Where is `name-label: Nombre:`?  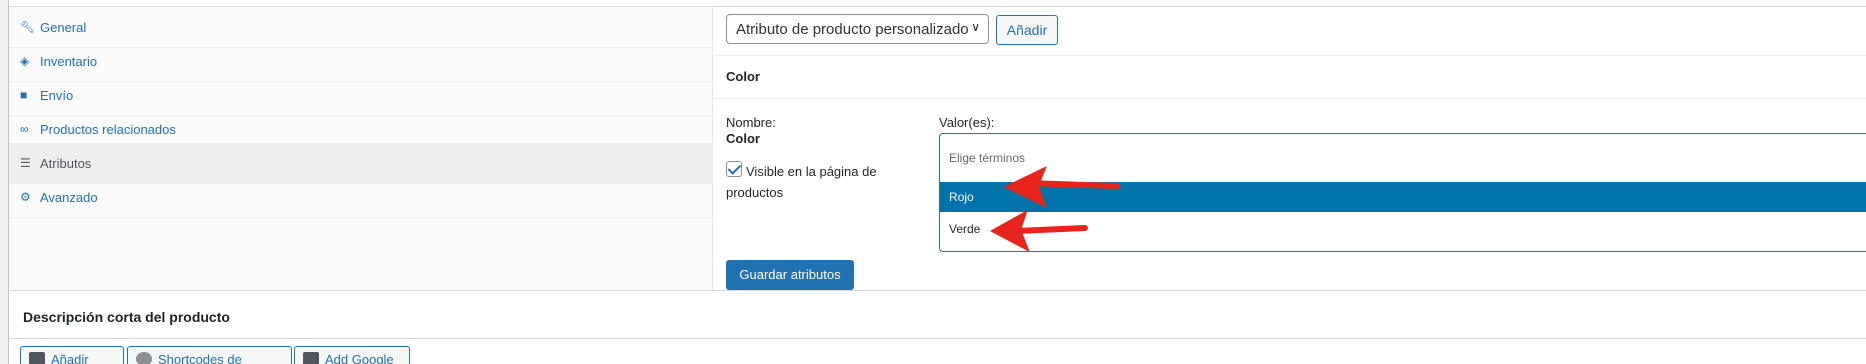
name-label: Nombre: is located at coordinates (751, 122).